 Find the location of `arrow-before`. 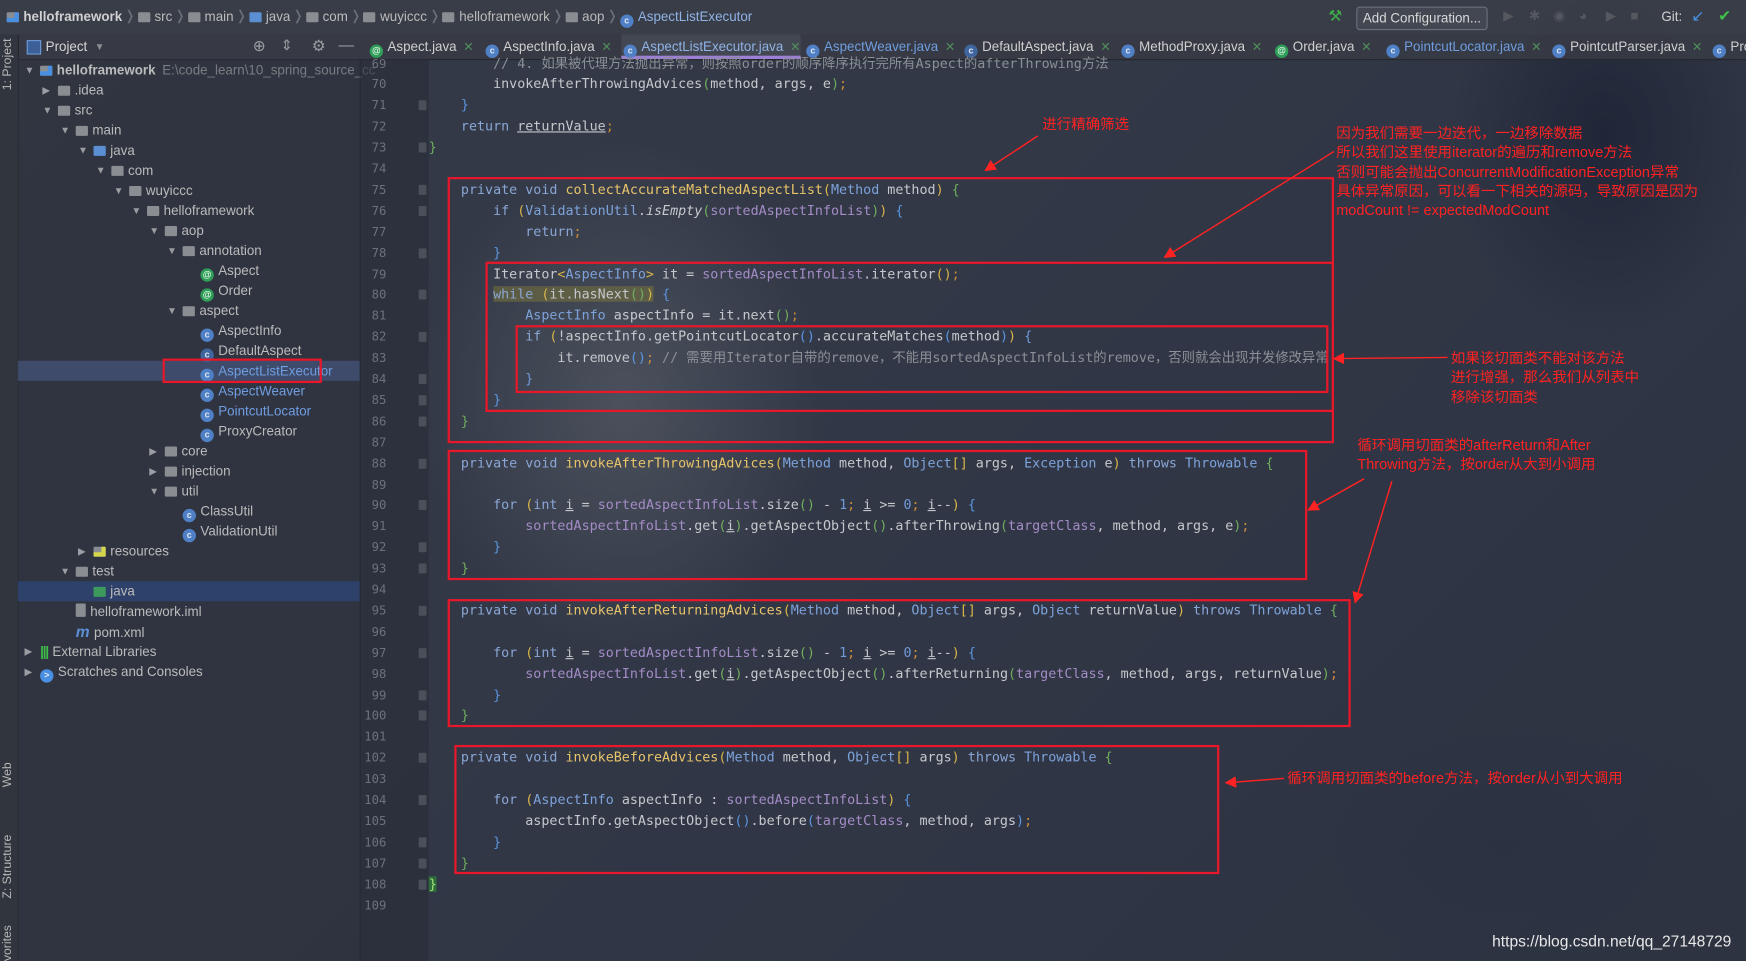

arrow-before is located at coordinates (1254, 782).